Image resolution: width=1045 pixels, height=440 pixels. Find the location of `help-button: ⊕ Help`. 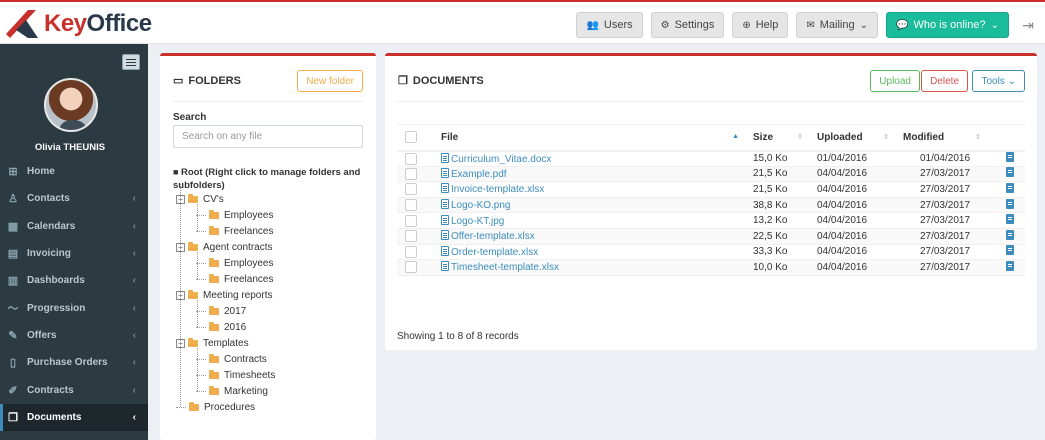

help-button: ⊕ Help is located at coordinates (760, 25).